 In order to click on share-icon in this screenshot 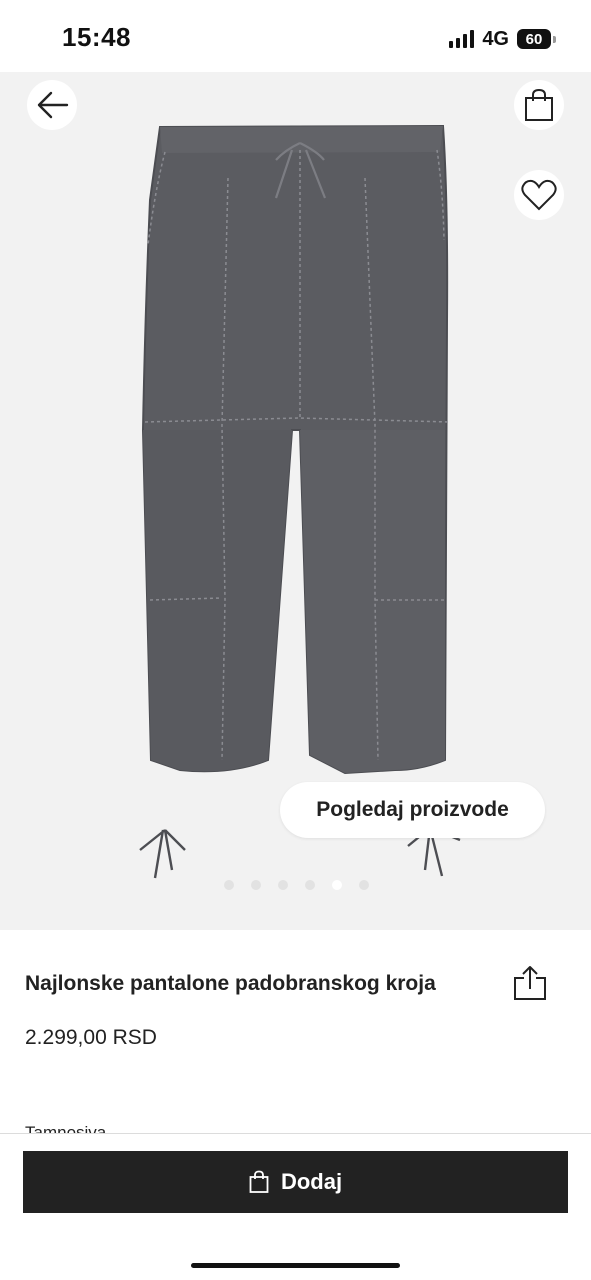, I will do `click(530, 983)`.